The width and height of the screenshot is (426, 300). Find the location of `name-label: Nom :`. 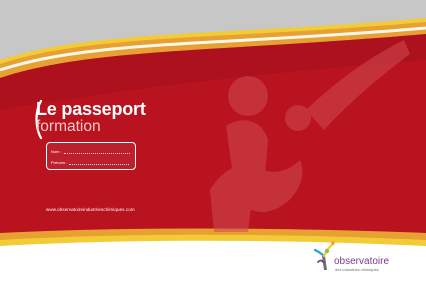

name-label: Nom : is located at coordinates (56, 151).